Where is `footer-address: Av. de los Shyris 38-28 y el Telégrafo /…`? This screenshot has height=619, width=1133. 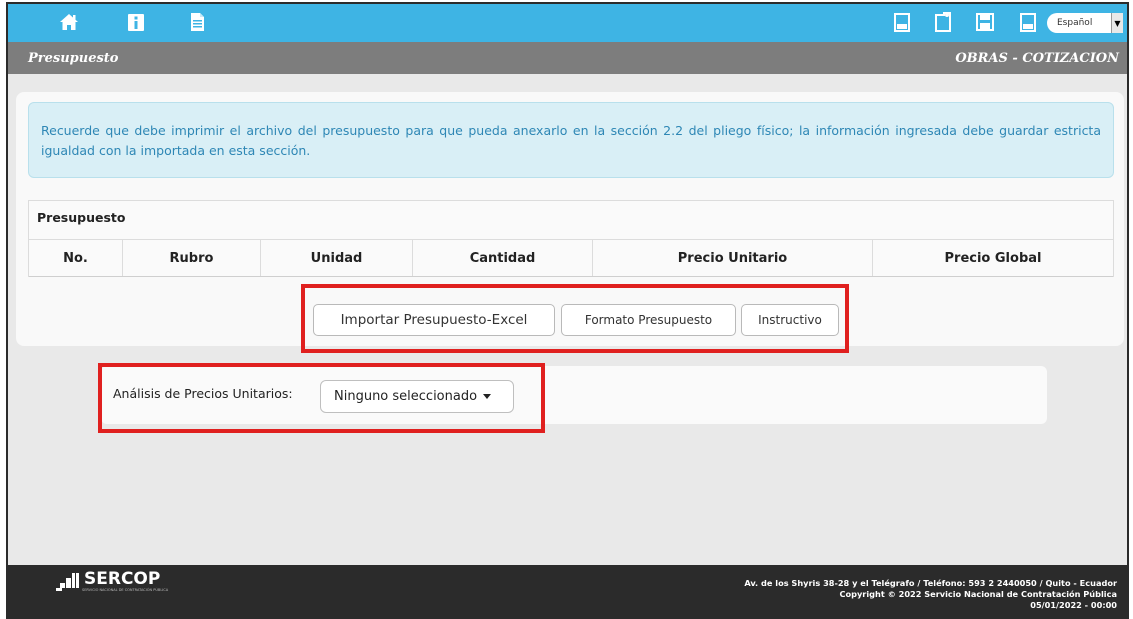 footer-address: Av. de los Shyris 38-28 y el Telégrafo /… is located at coordinates (930, 583).